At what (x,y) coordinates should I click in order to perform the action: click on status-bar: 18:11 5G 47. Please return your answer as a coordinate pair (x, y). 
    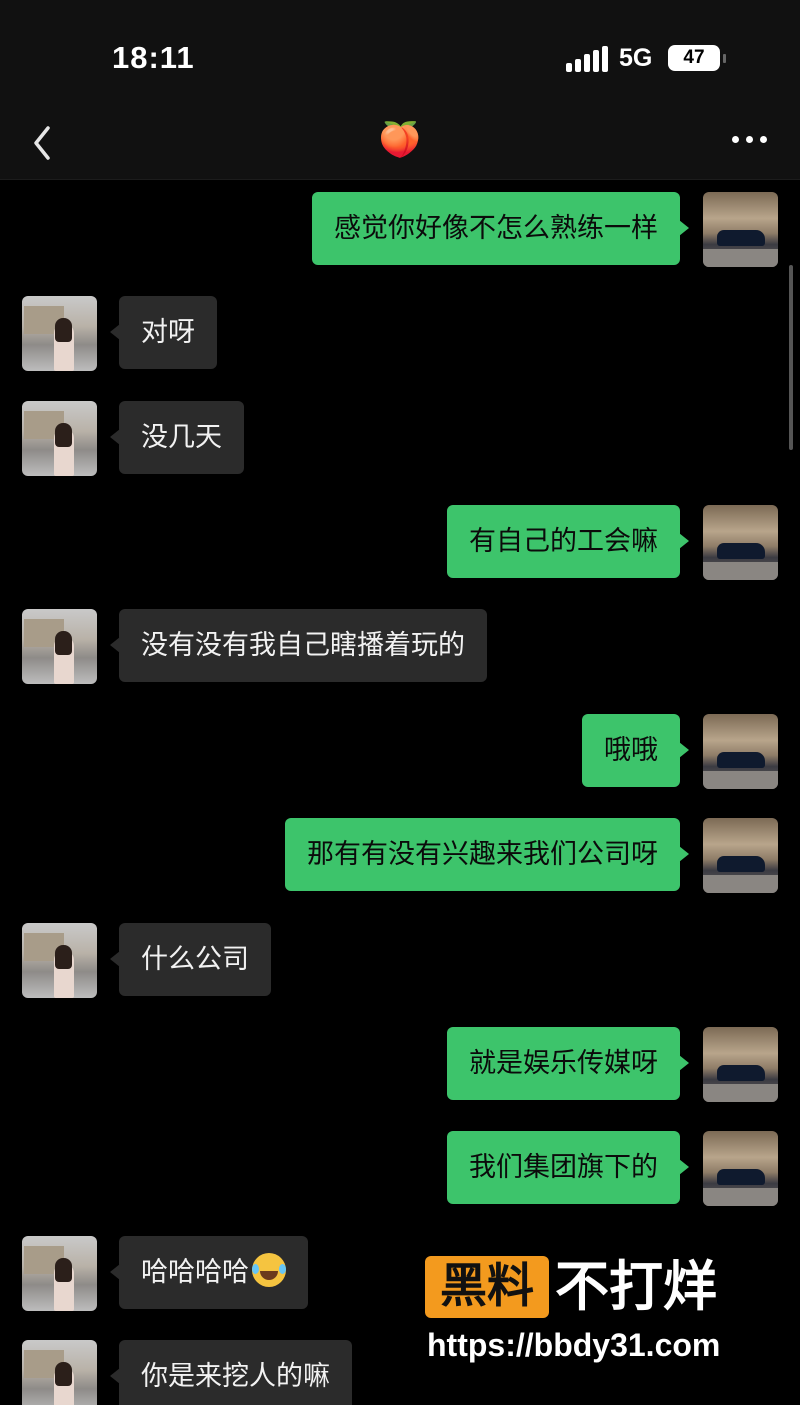
    Looking at the image, I should click on (400, 55).